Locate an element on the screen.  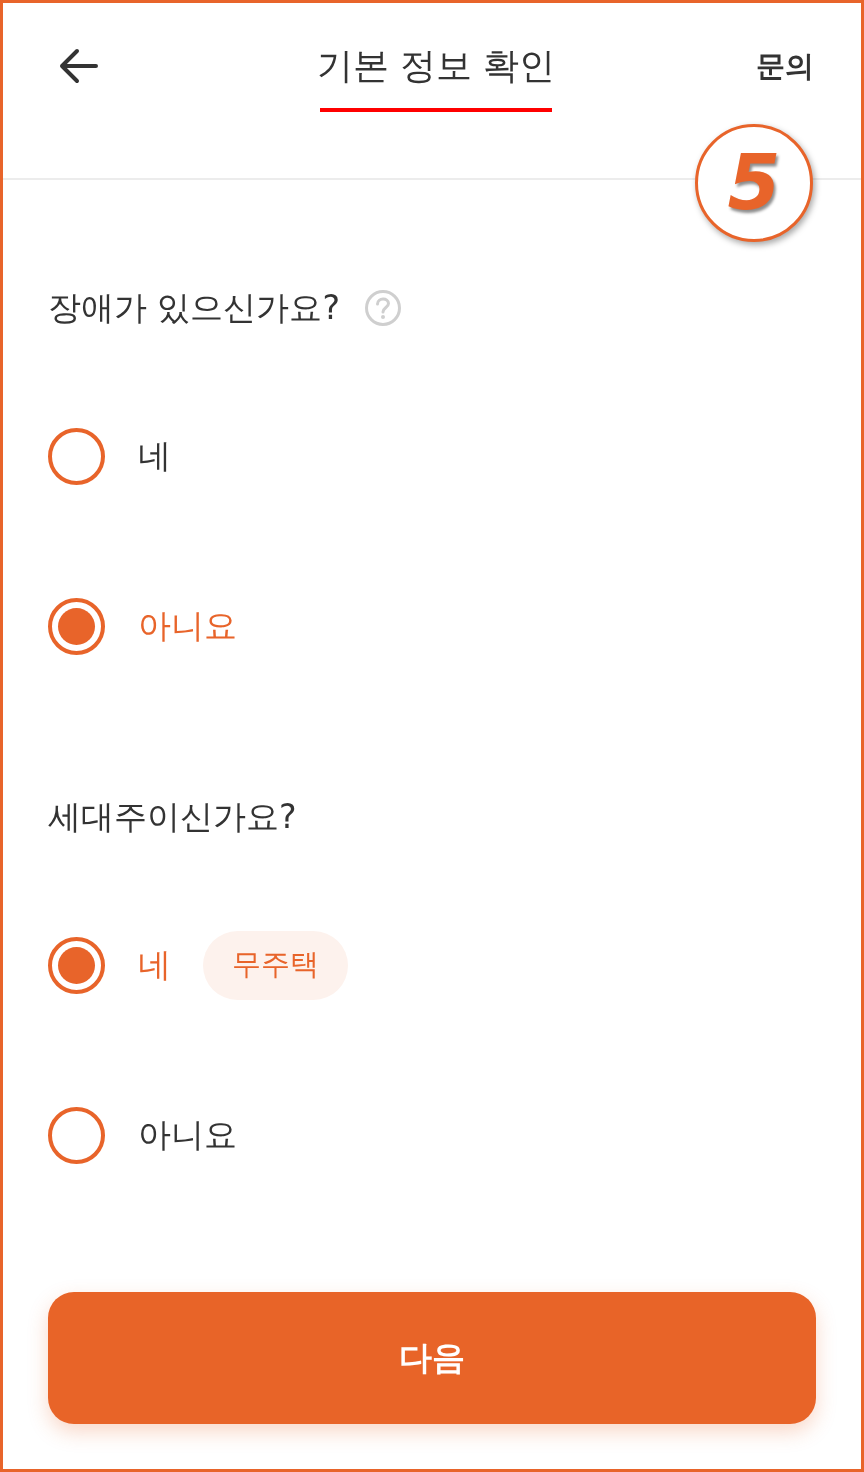
question-text: 세대주이신가요? is located at coordinates (172, 817).